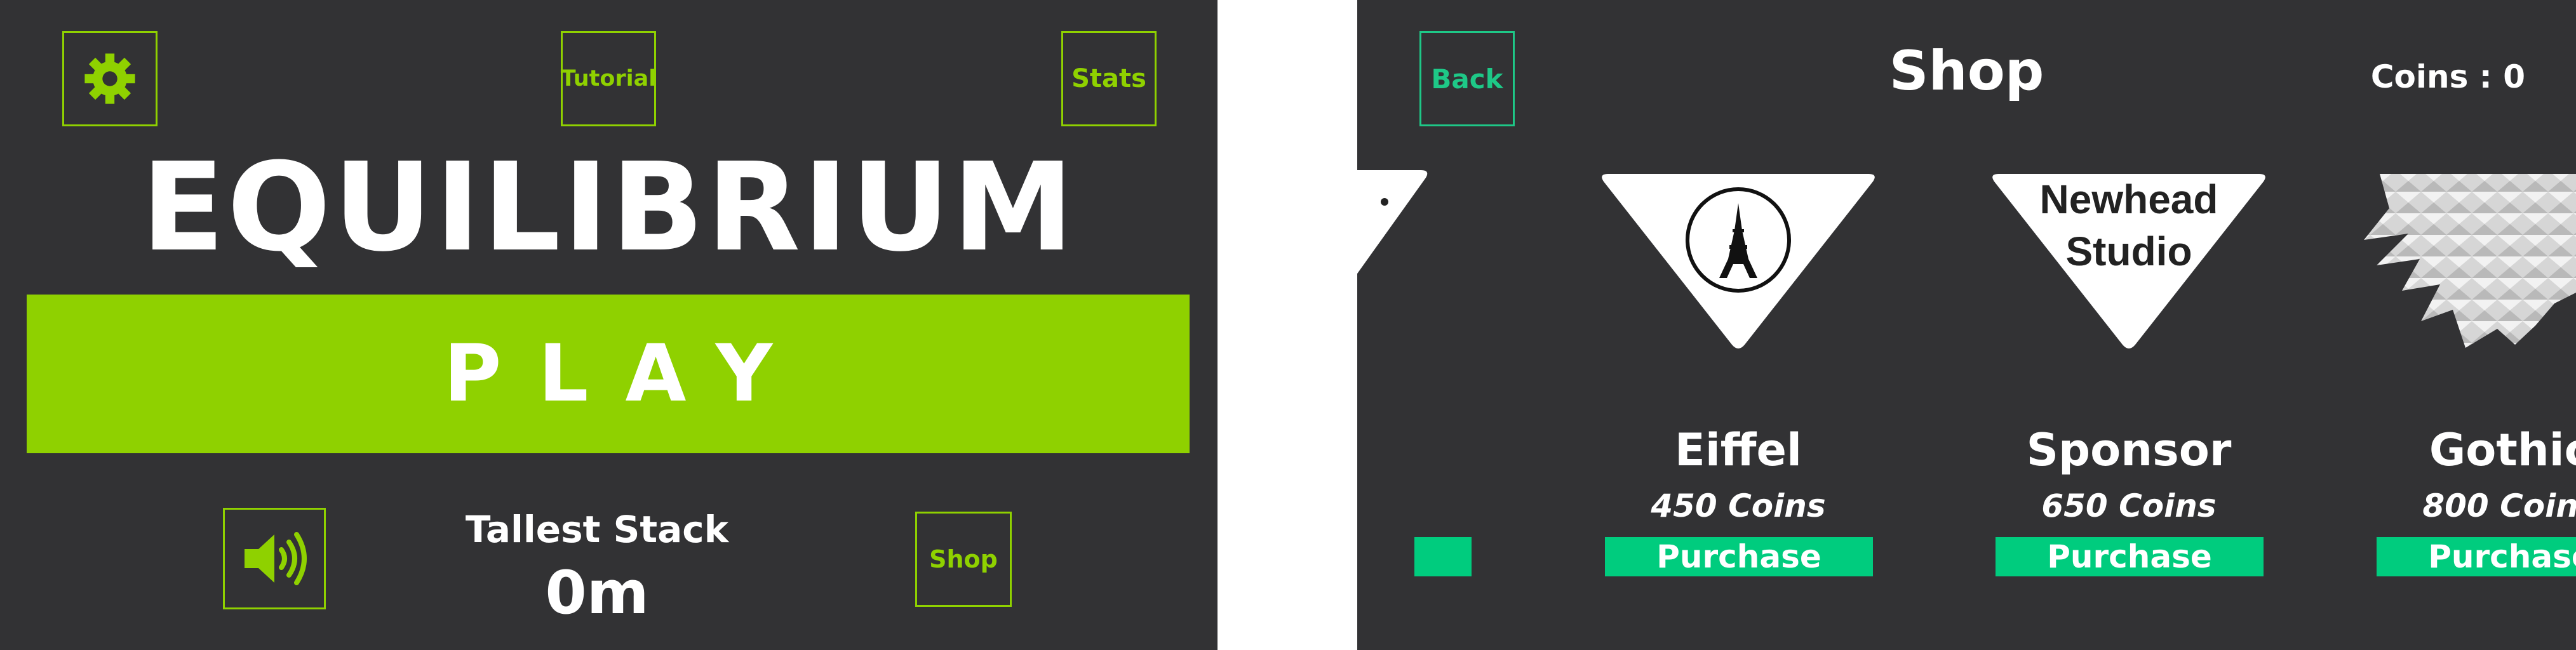 The height and width of the screenshot is (650, 2576). I want to click on play-button: PLAY, so click(608, 374).